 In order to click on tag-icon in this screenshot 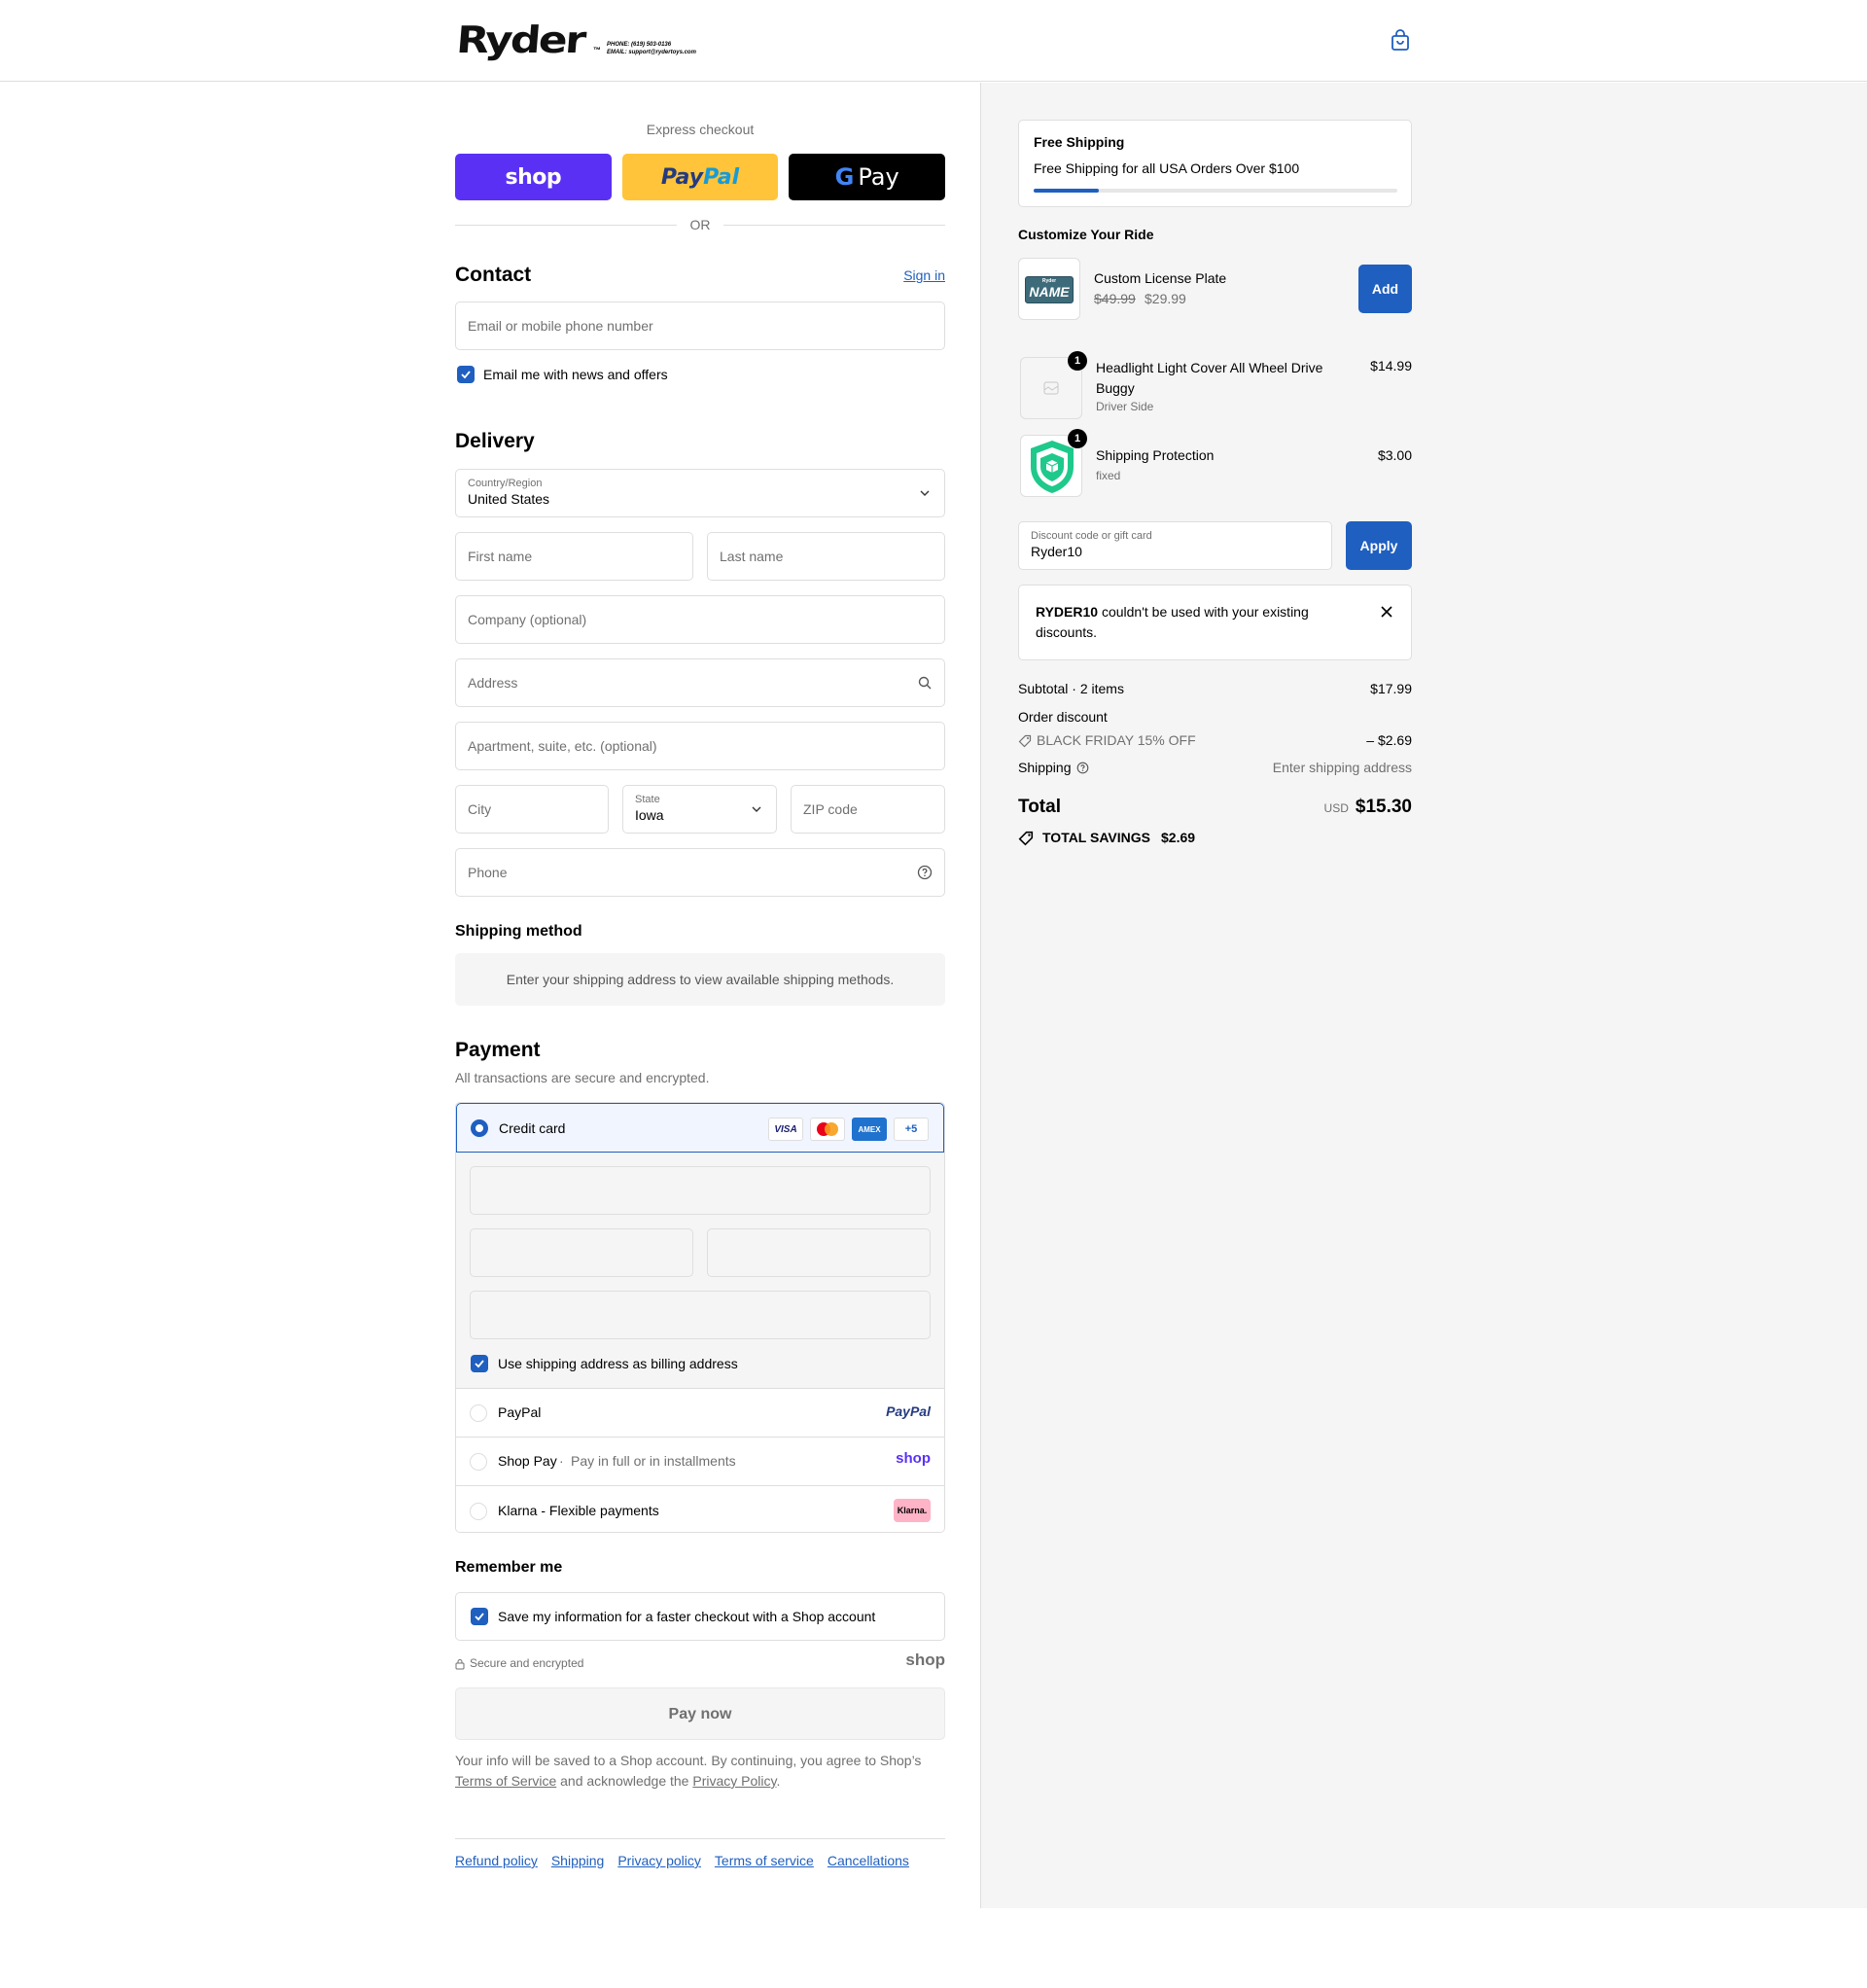, I will do `click(1025, 741)`.